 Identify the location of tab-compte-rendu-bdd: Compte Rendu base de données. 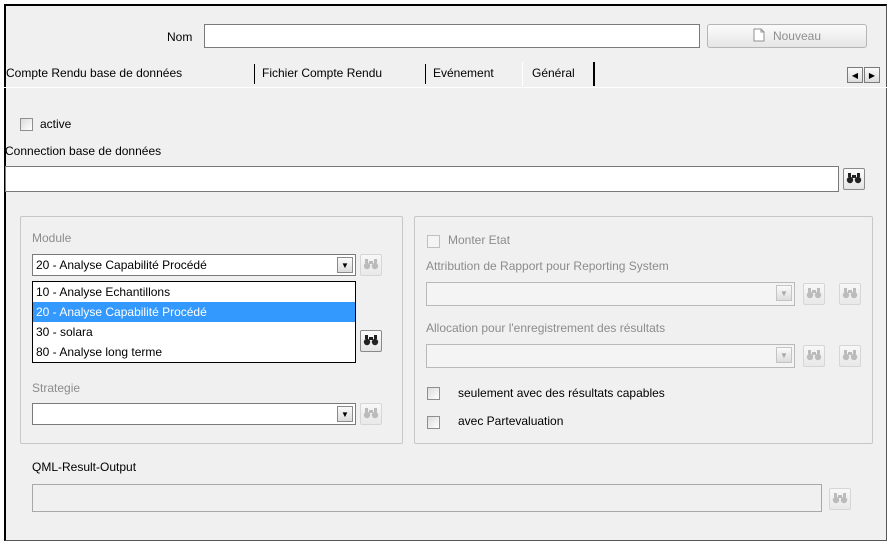
(94, 73).